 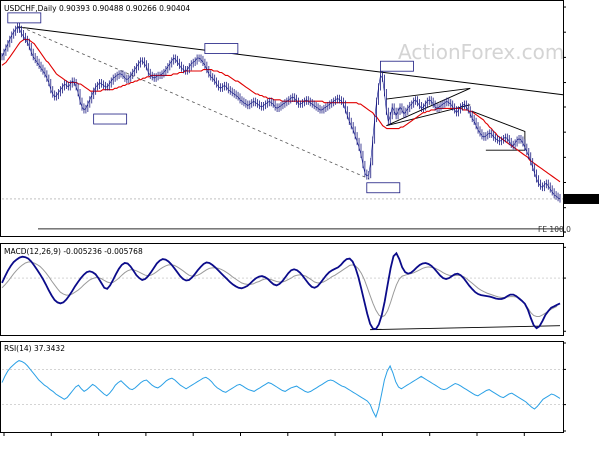 I want to click on last-price-tag, so click(x=581, y=198).